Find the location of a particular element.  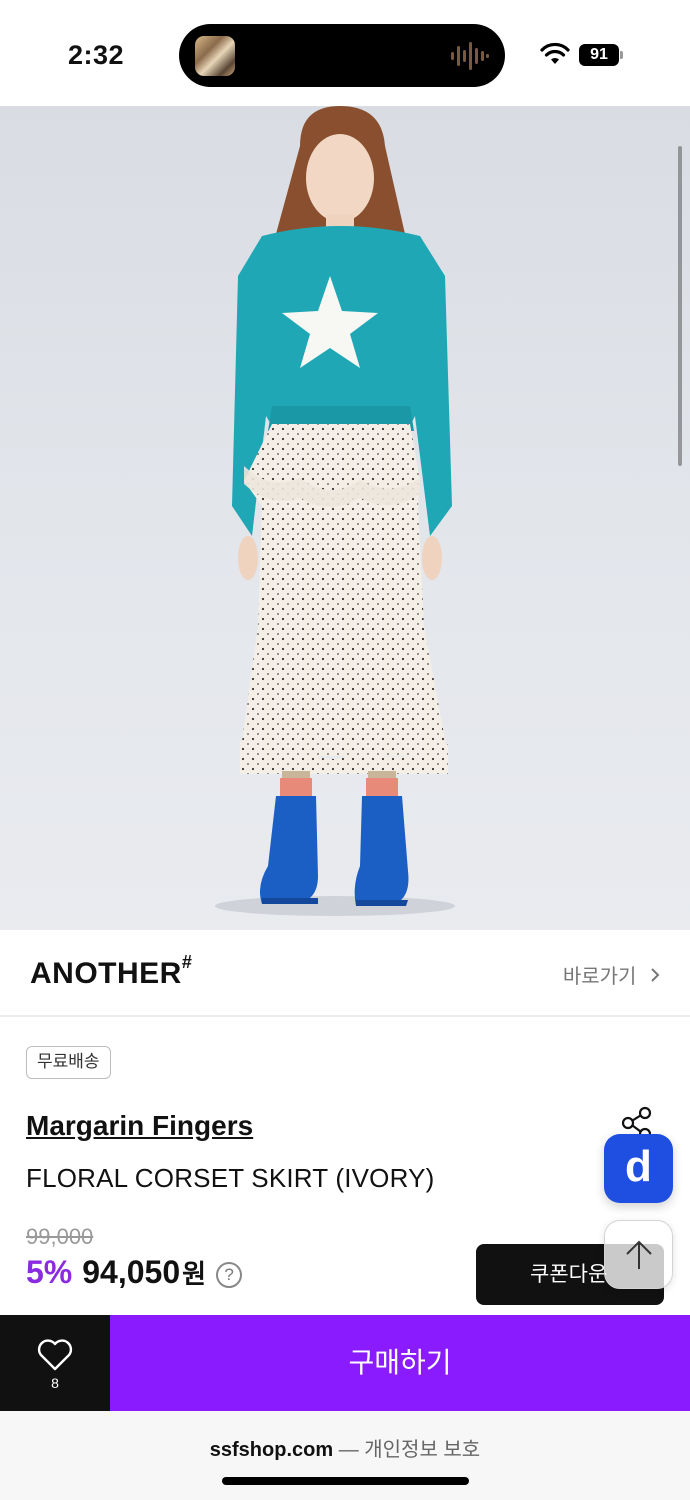

original-price: 99,000 is located at coordinates (60, 1236).